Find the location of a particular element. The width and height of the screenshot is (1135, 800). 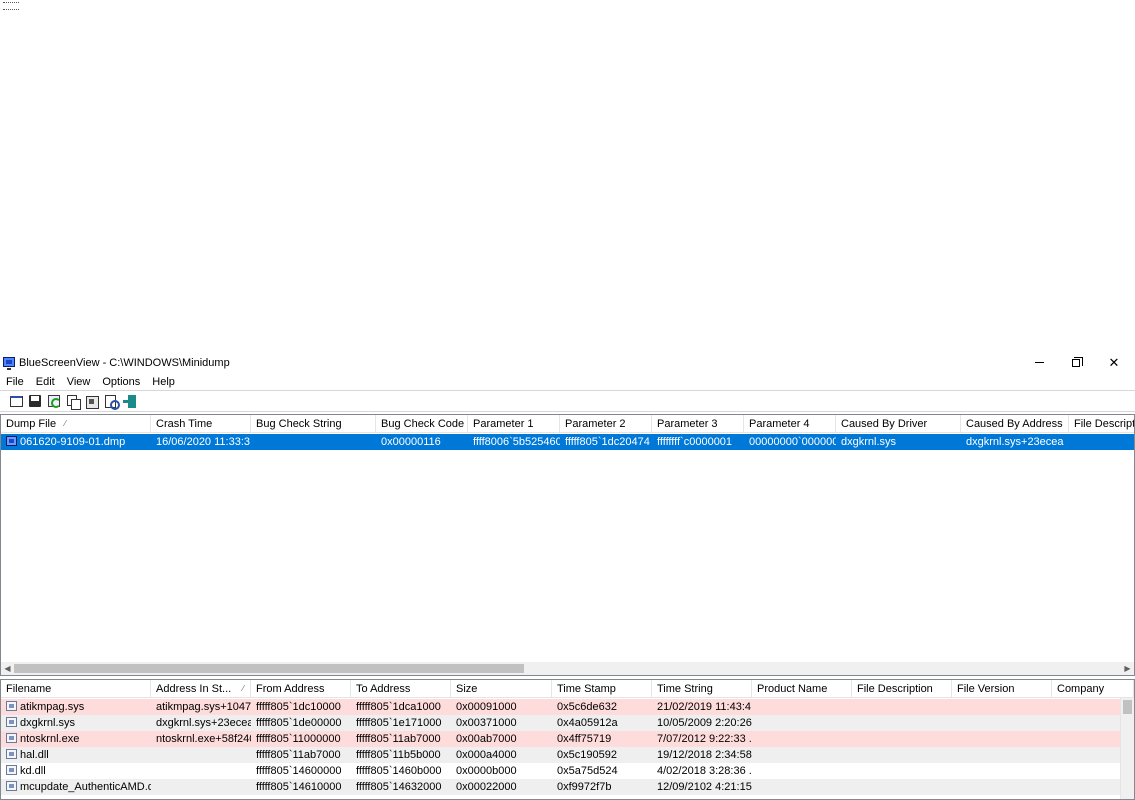

cell-address-in-stack: atikmpag.sys+10474 is located at coordinates (203, 707).